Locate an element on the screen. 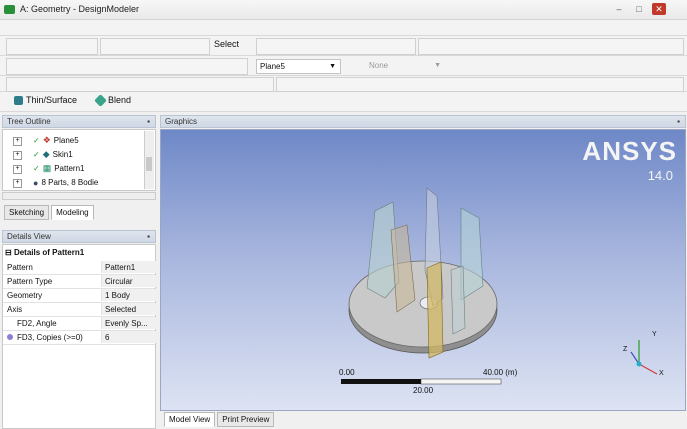 The image size is (687, 429). tree-outline-title: Tree Outline is located at coordinates (29, 121).